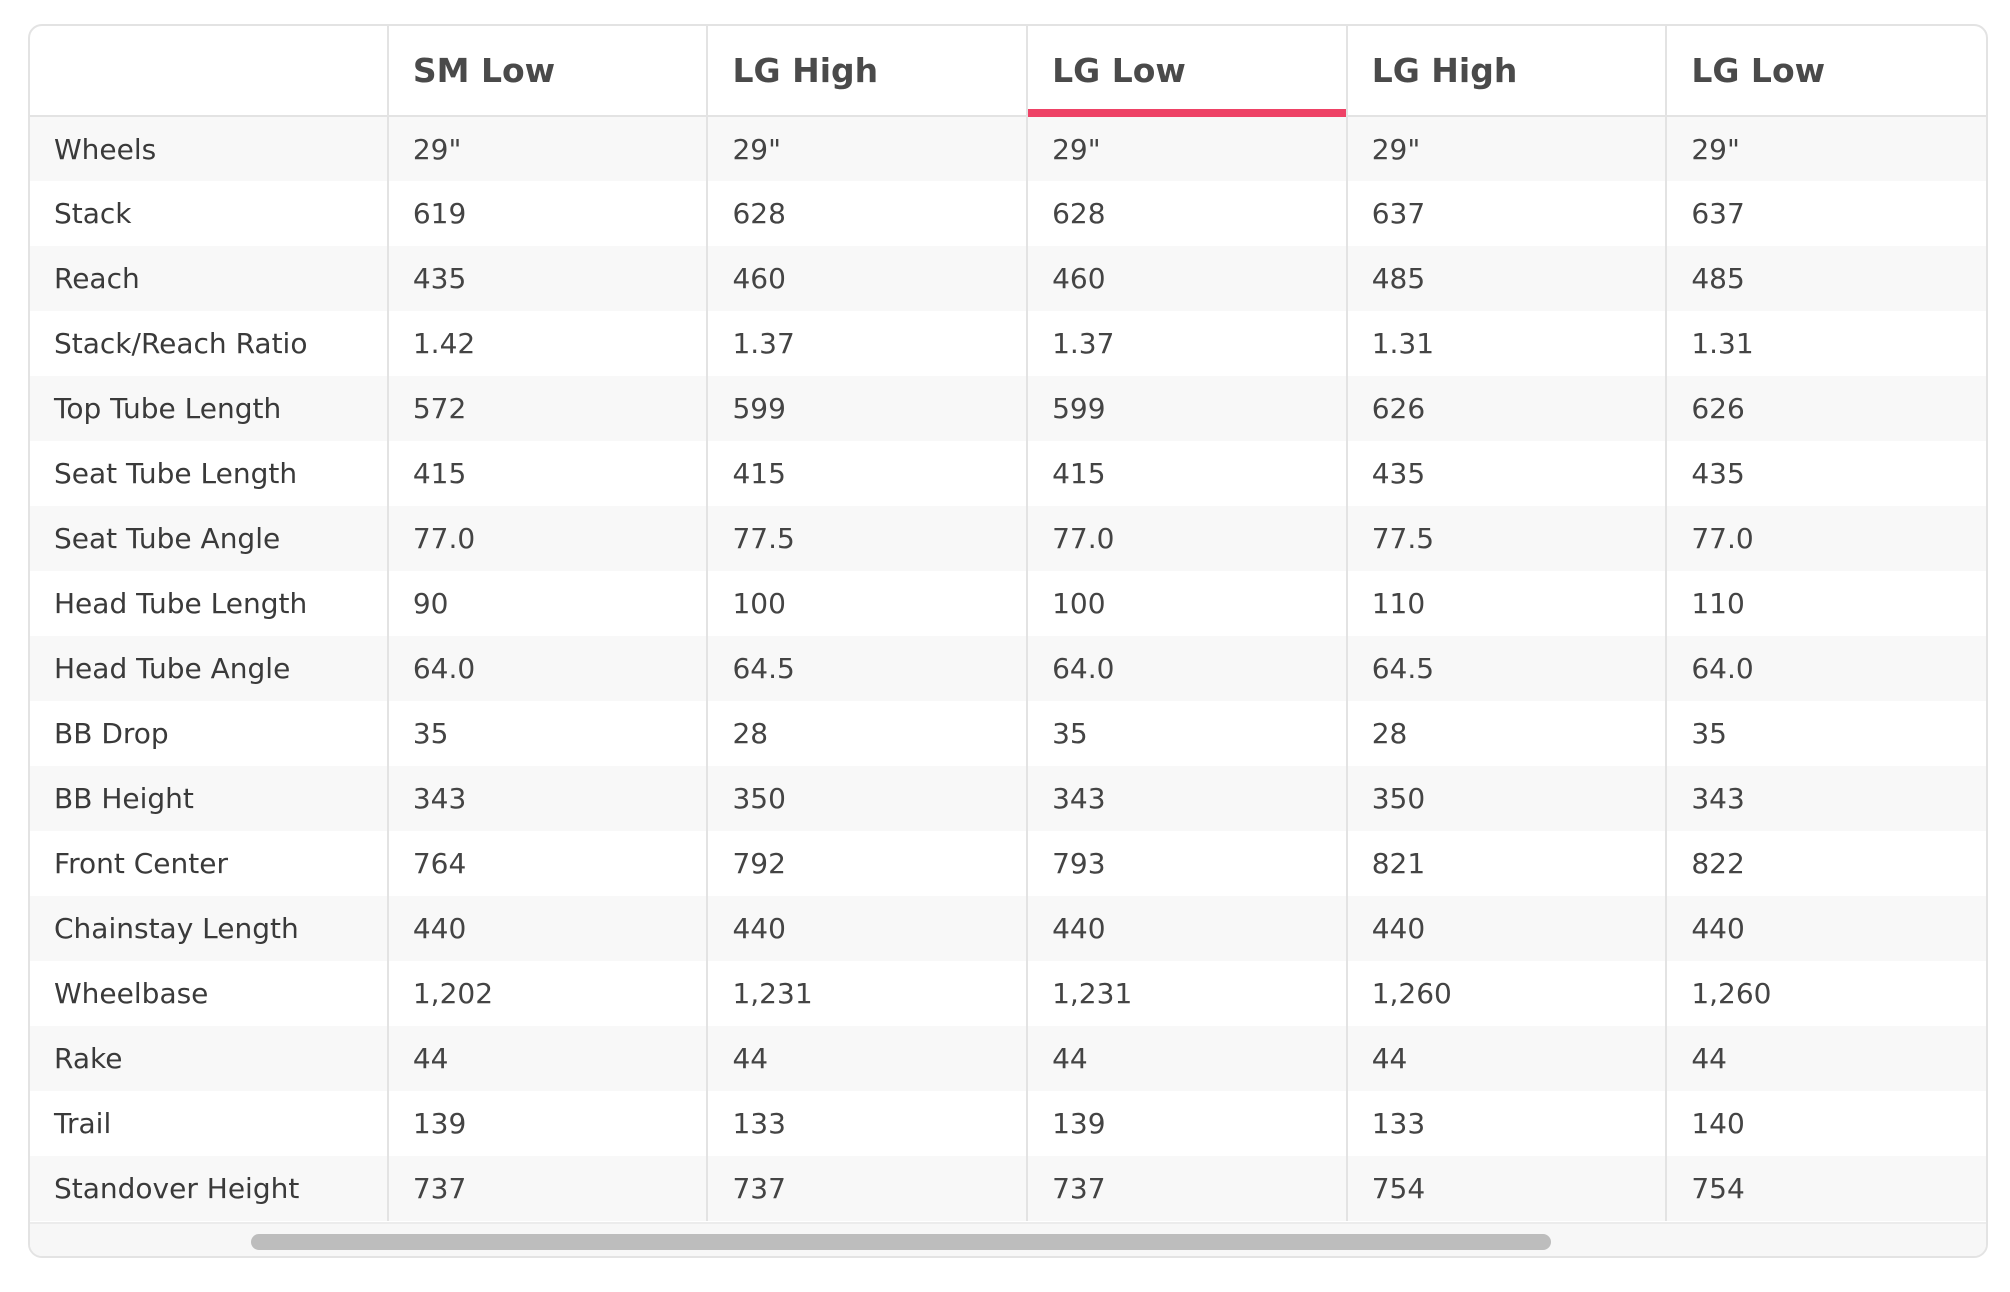 The height and width of the screenshot is (1292, 2010). Describe the element at coordinates (209, 928) in the screenshot. I see `row-label: Chainstay Length` at that location.